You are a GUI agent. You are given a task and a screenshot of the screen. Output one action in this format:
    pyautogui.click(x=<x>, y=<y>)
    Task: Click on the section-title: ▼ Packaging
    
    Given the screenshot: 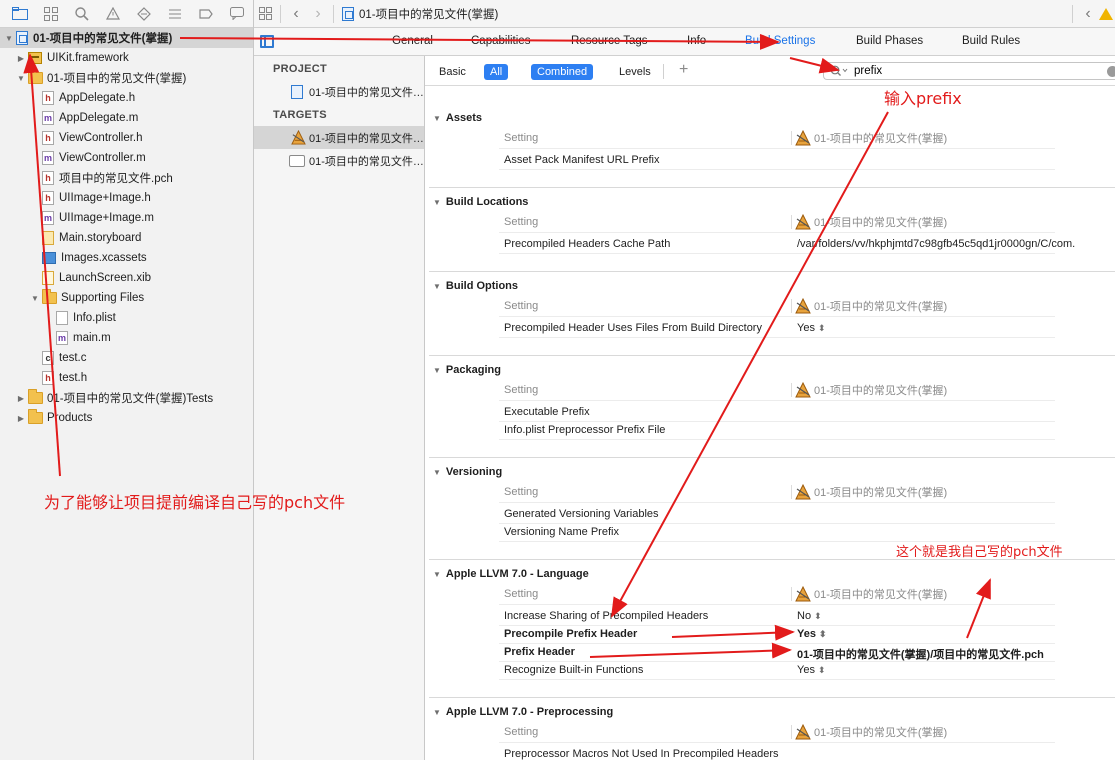 What is the action you would take?
    pyautogui.click(x=467, y=370)
    